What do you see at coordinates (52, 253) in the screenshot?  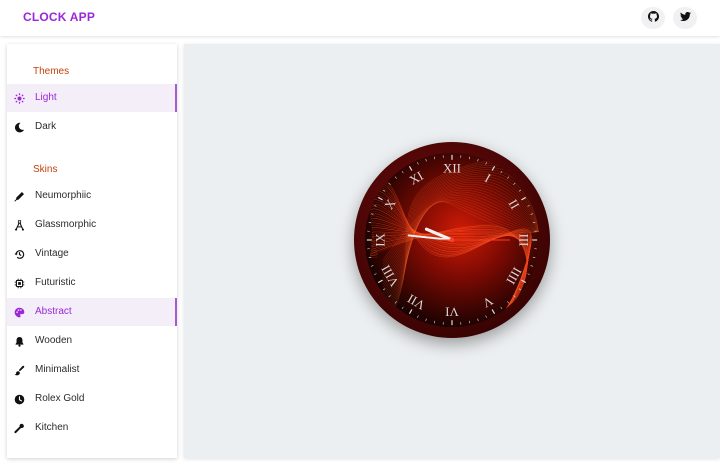 I see `skin-label-vintage: Vintage` at bounding box center [52, 253].